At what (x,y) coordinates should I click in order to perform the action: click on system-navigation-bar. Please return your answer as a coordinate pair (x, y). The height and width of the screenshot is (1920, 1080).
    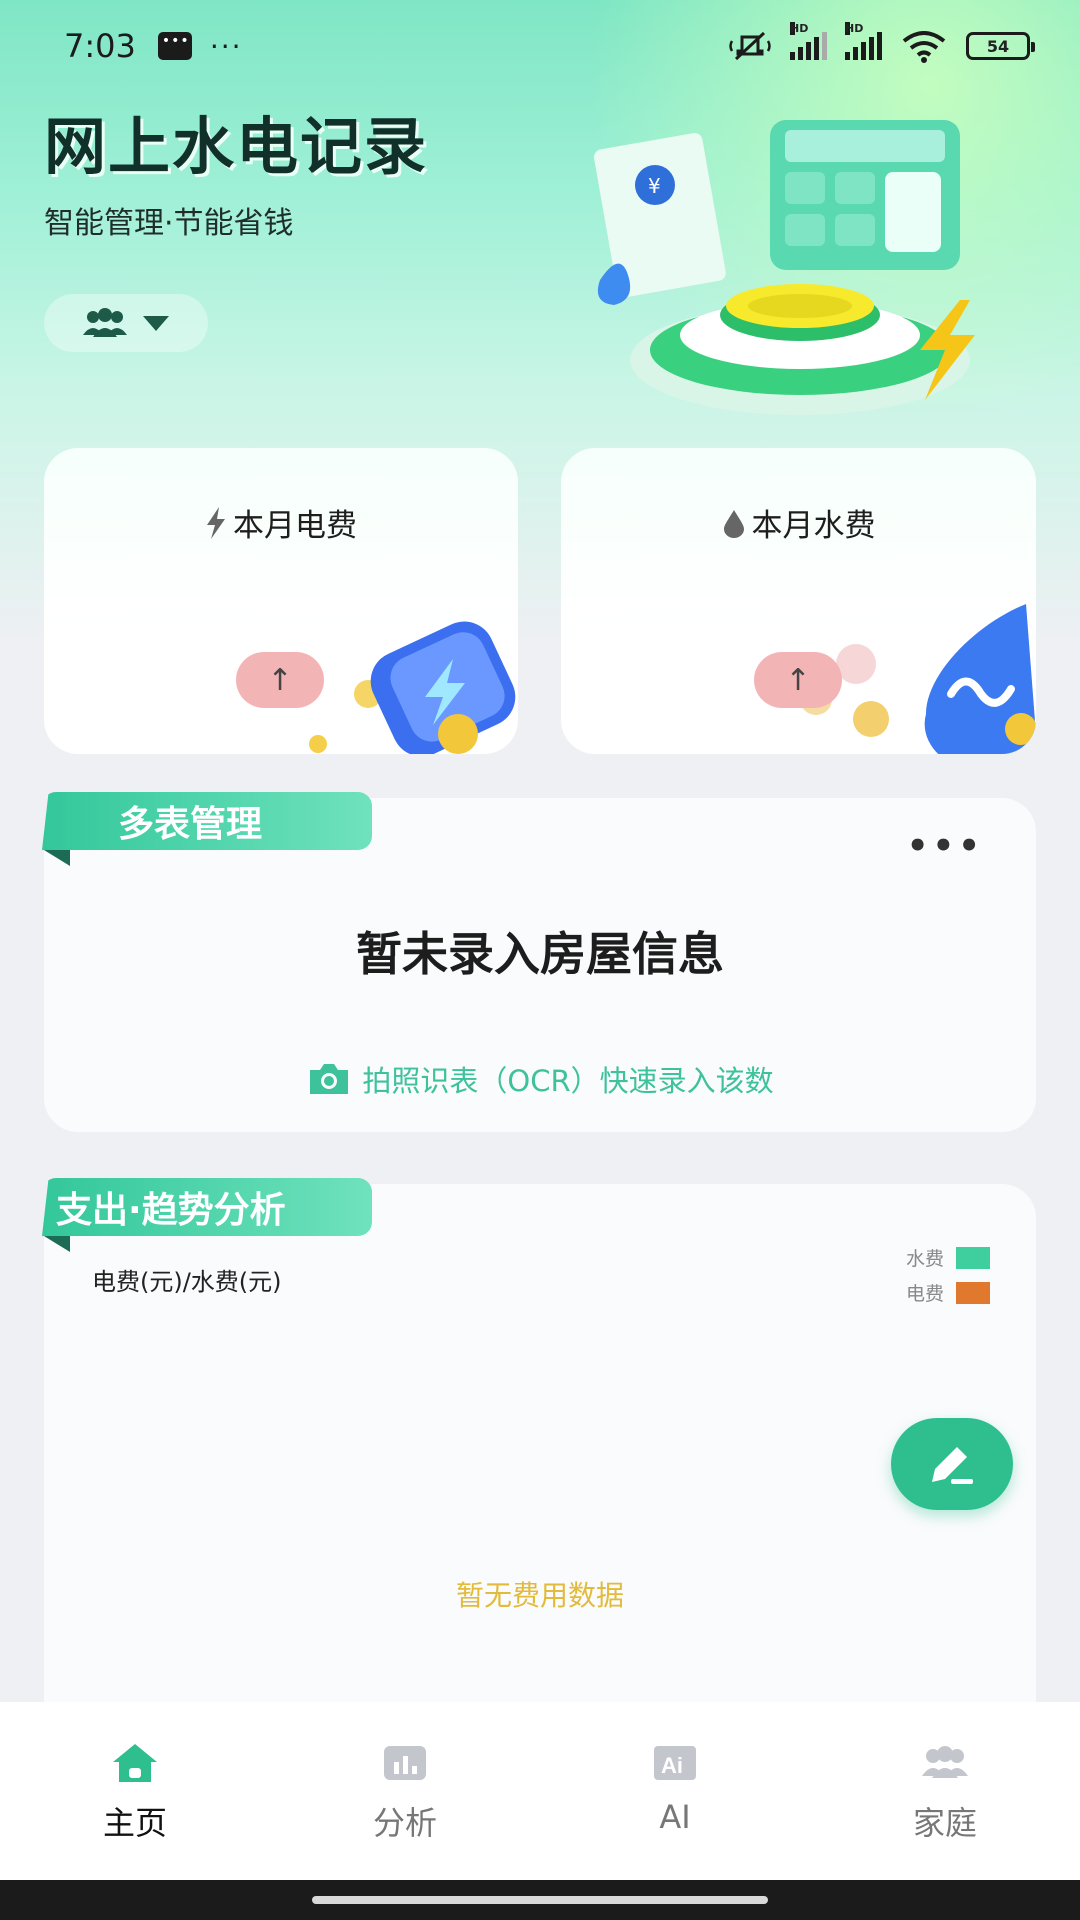
    Looking at the image, I should click on (540, 1900).